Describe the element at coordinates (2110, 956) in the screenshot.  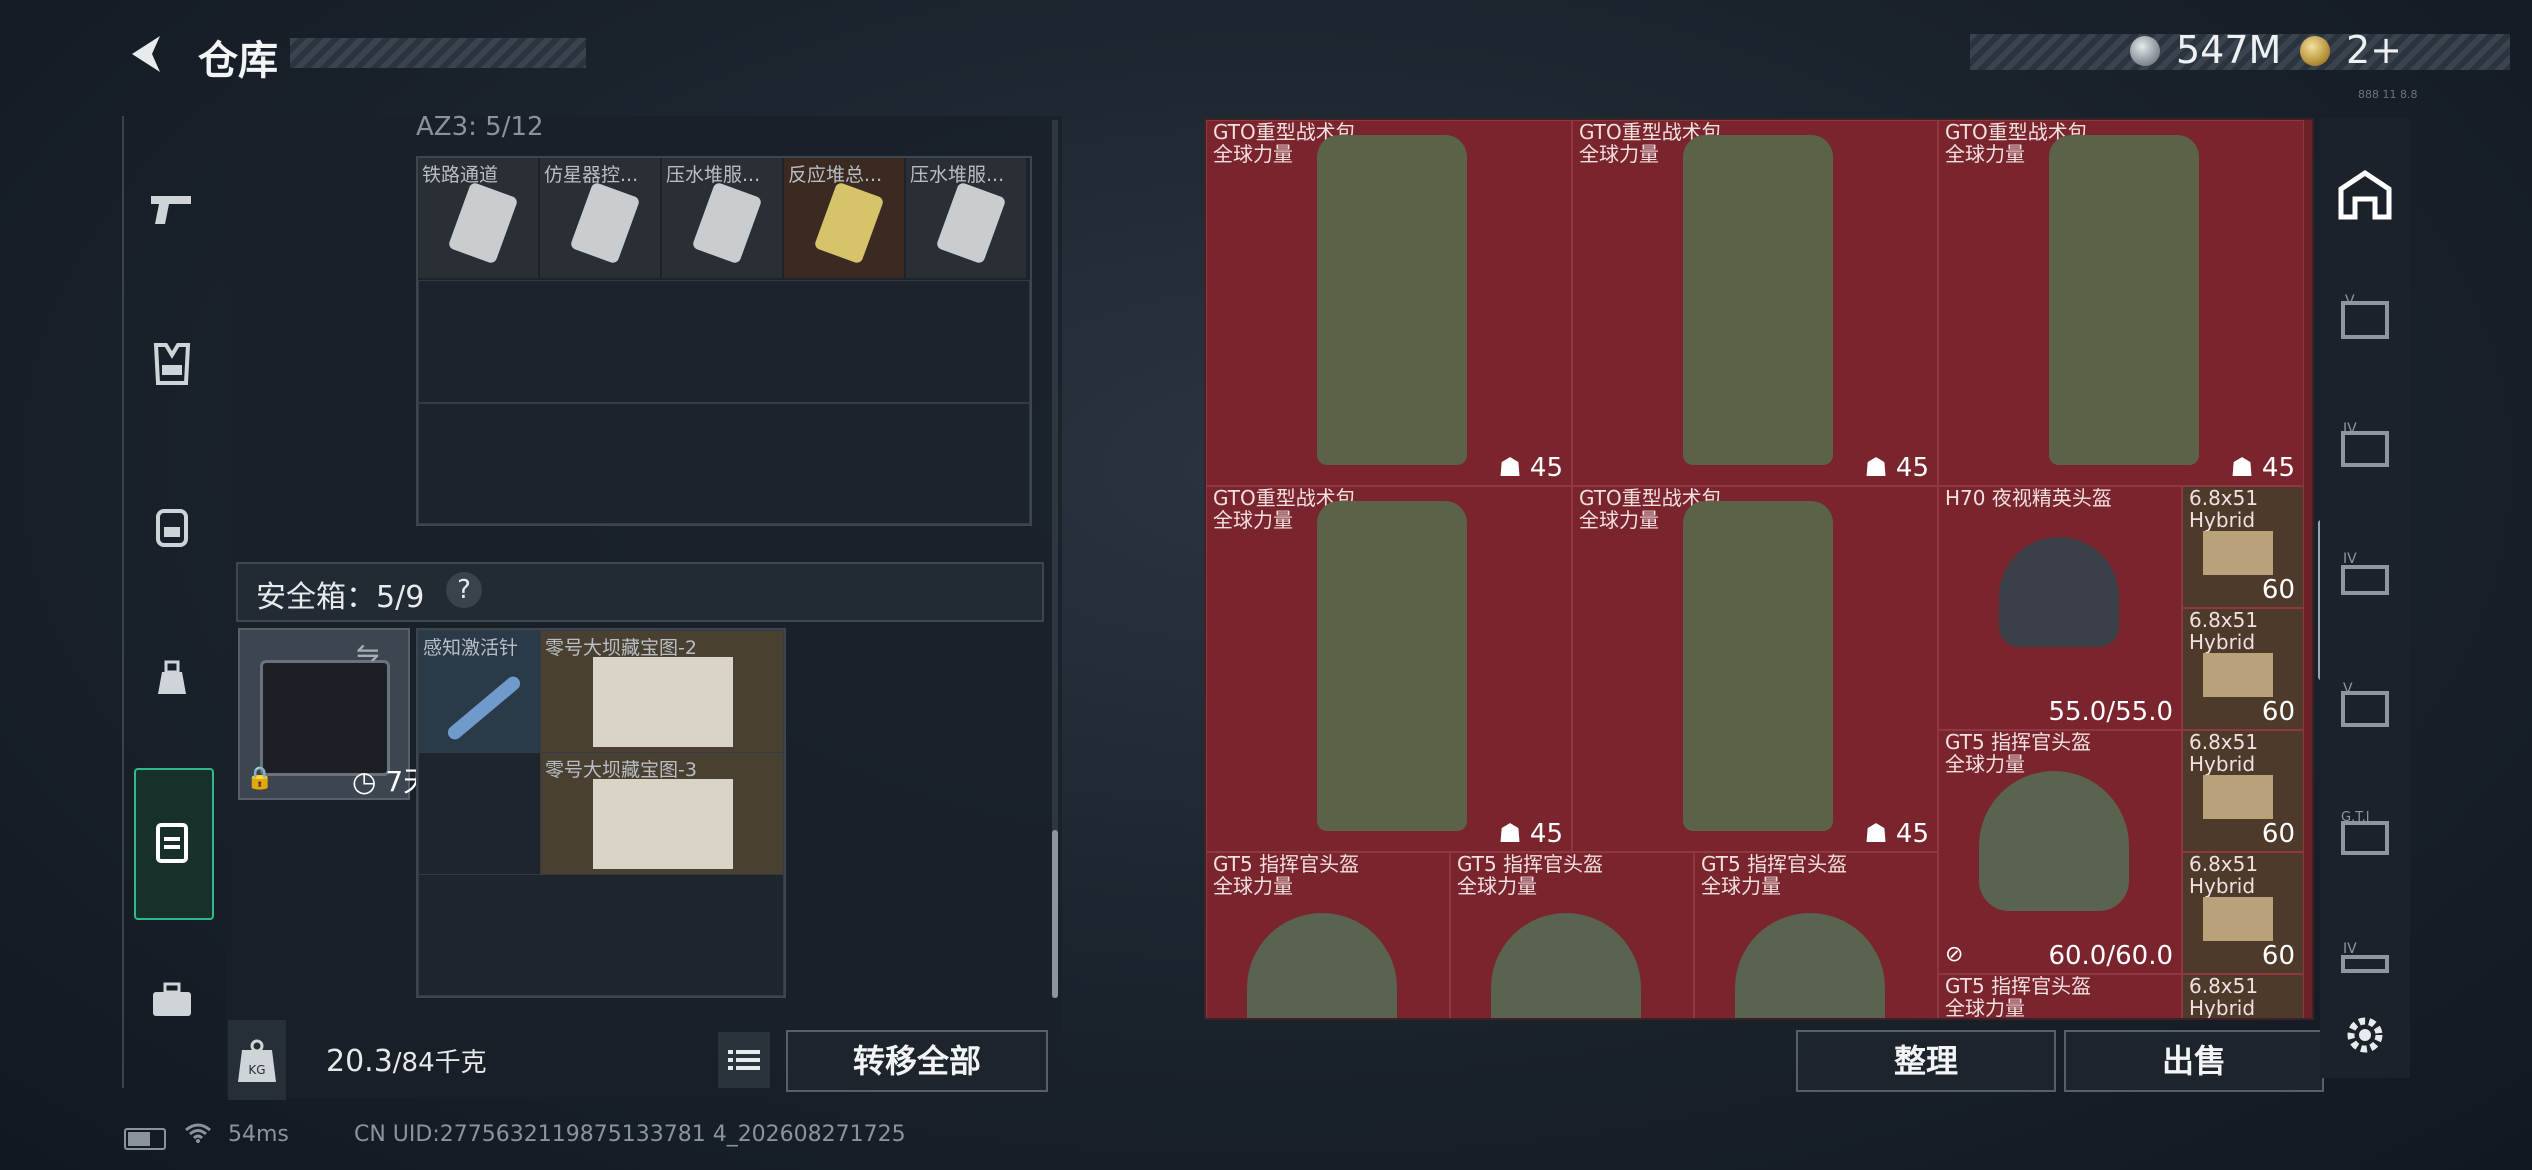
I see `durability: 60.0/60.0` at that location.